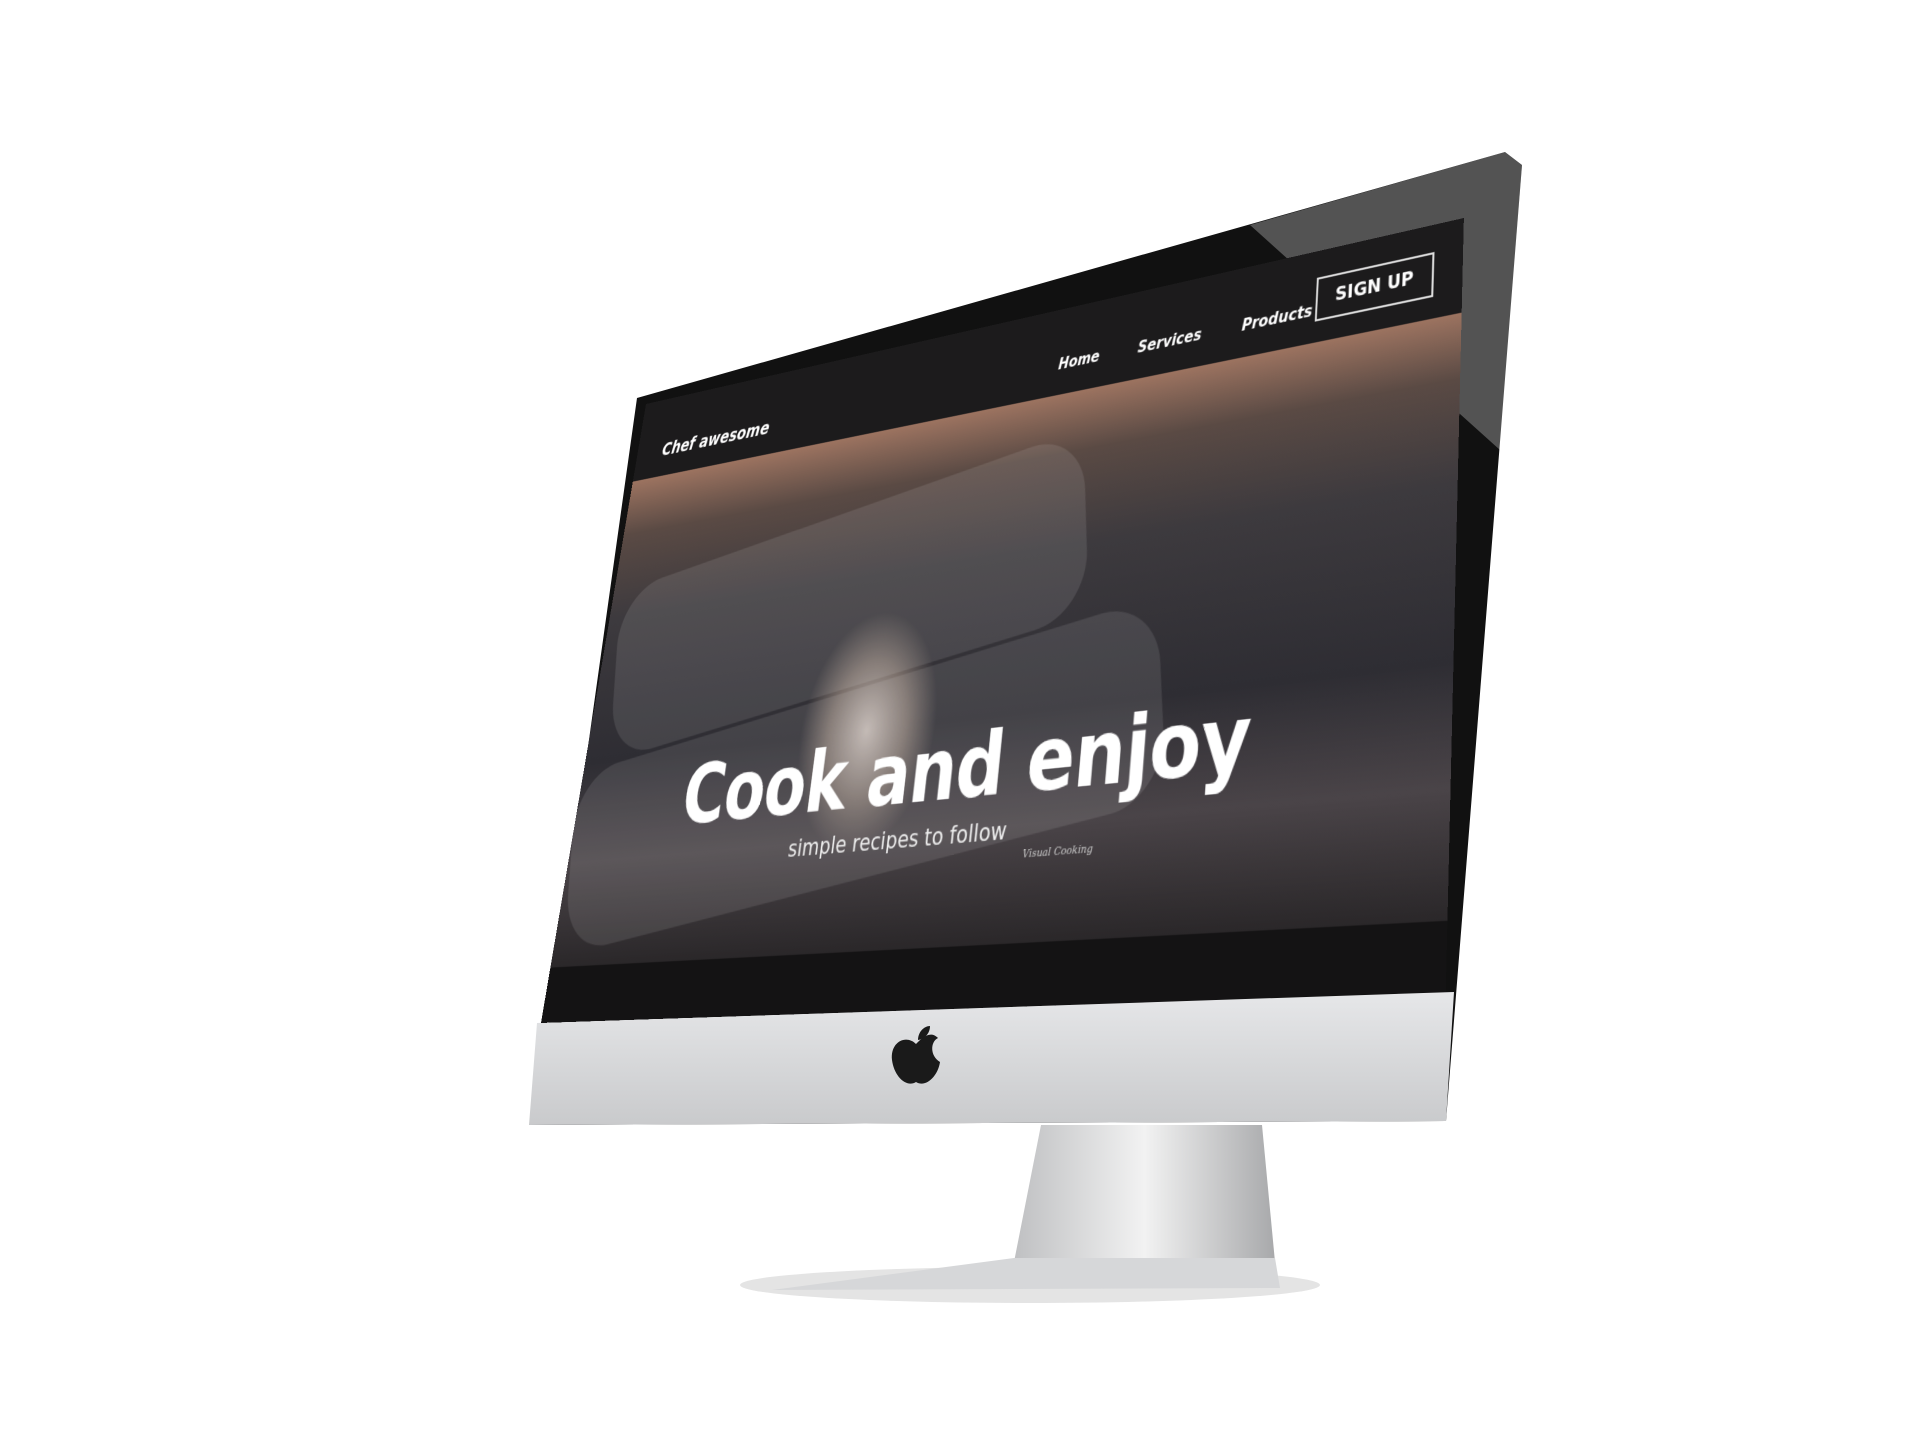 The width and height of the screenshot is (1920, 1440). I want to click on signage-text: Visual Cooking, so click(1057, 852).